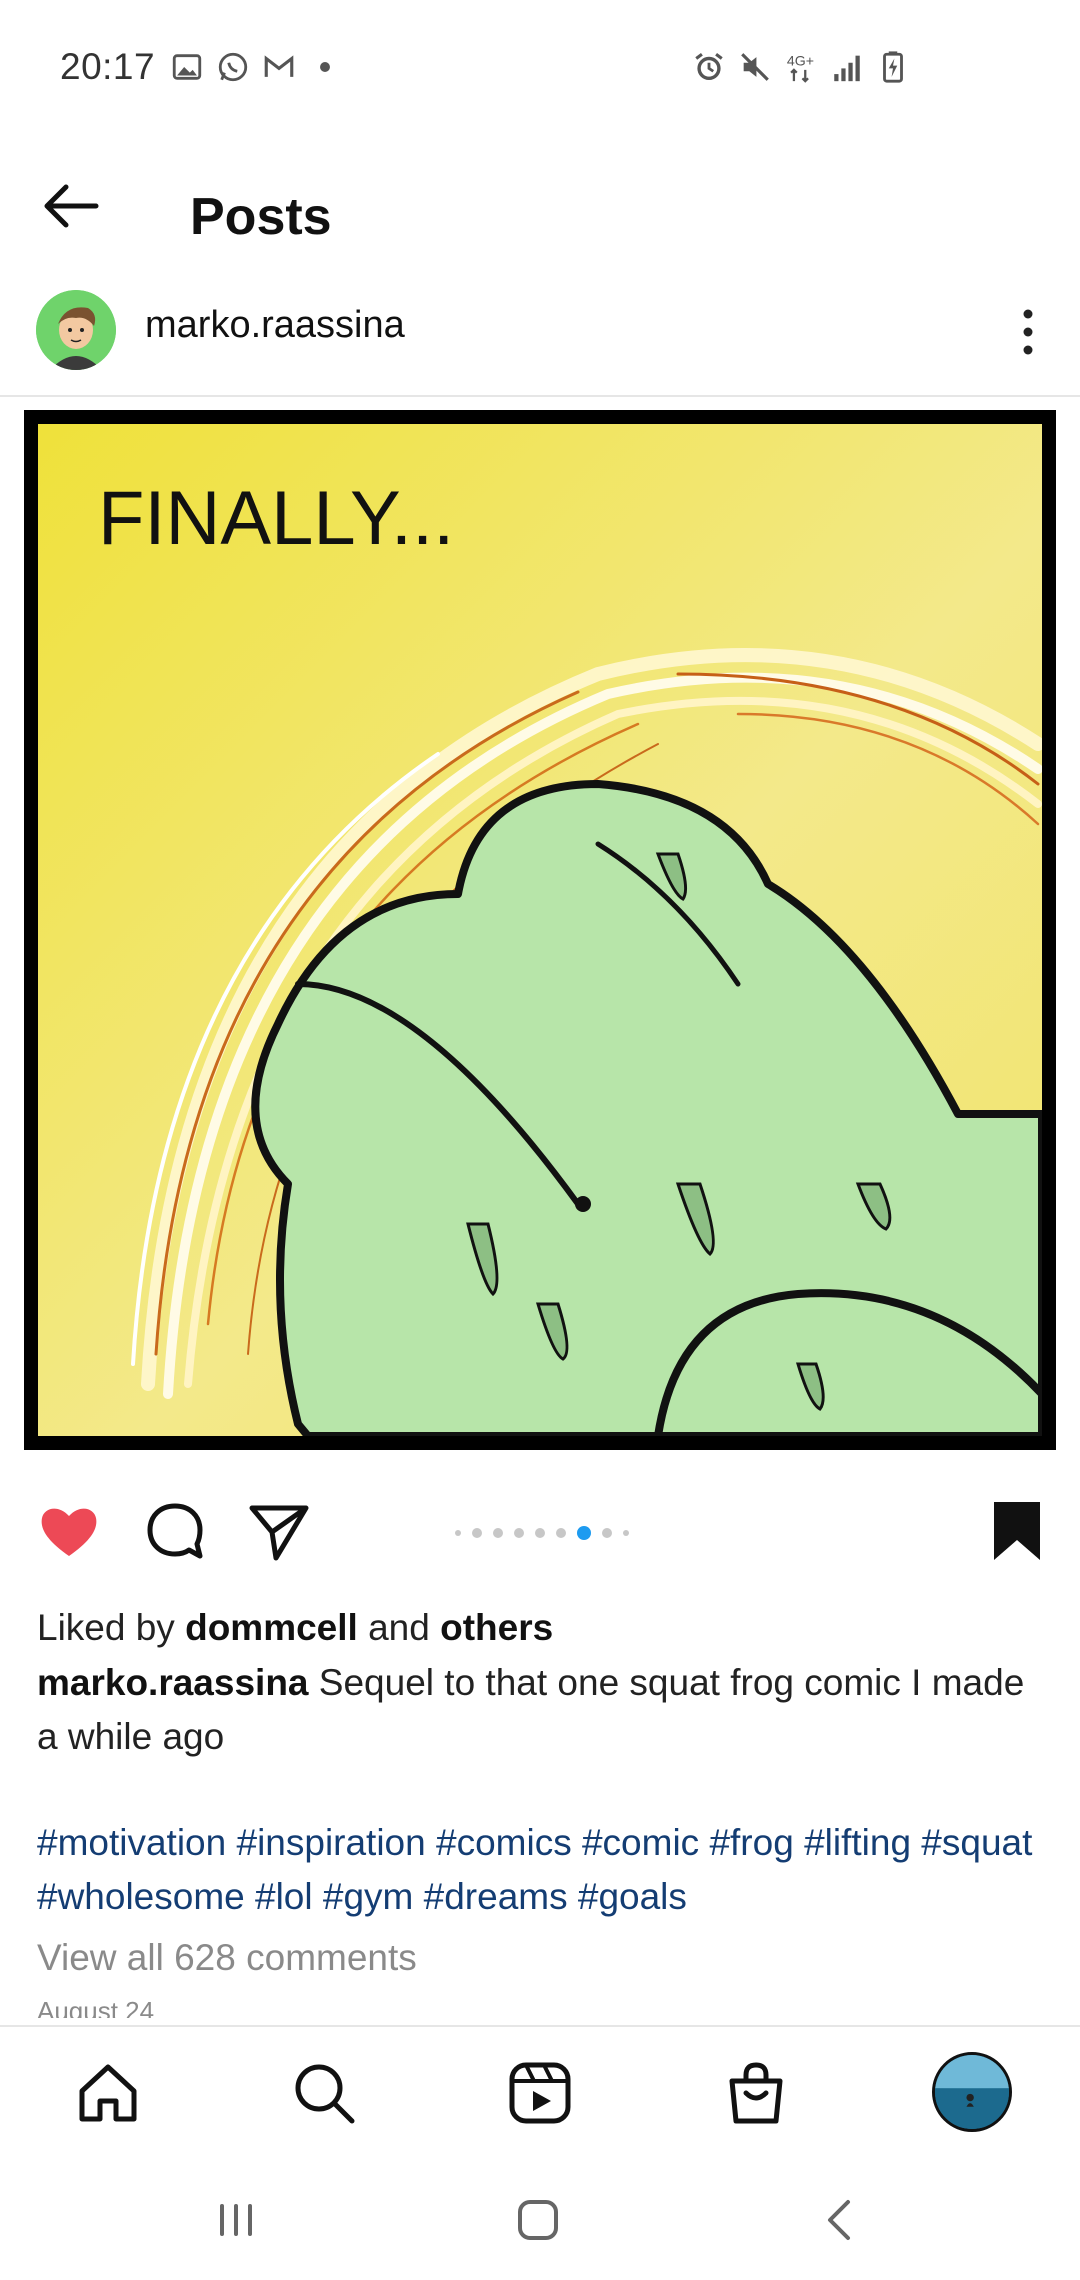 Image resolution: width=1080 pixels, height=2280 pixels. What do you see at coordinates (173, 1682) in the screenshot?
I see `caption-username: marko.raassina` at bounding box center [173, 1682].